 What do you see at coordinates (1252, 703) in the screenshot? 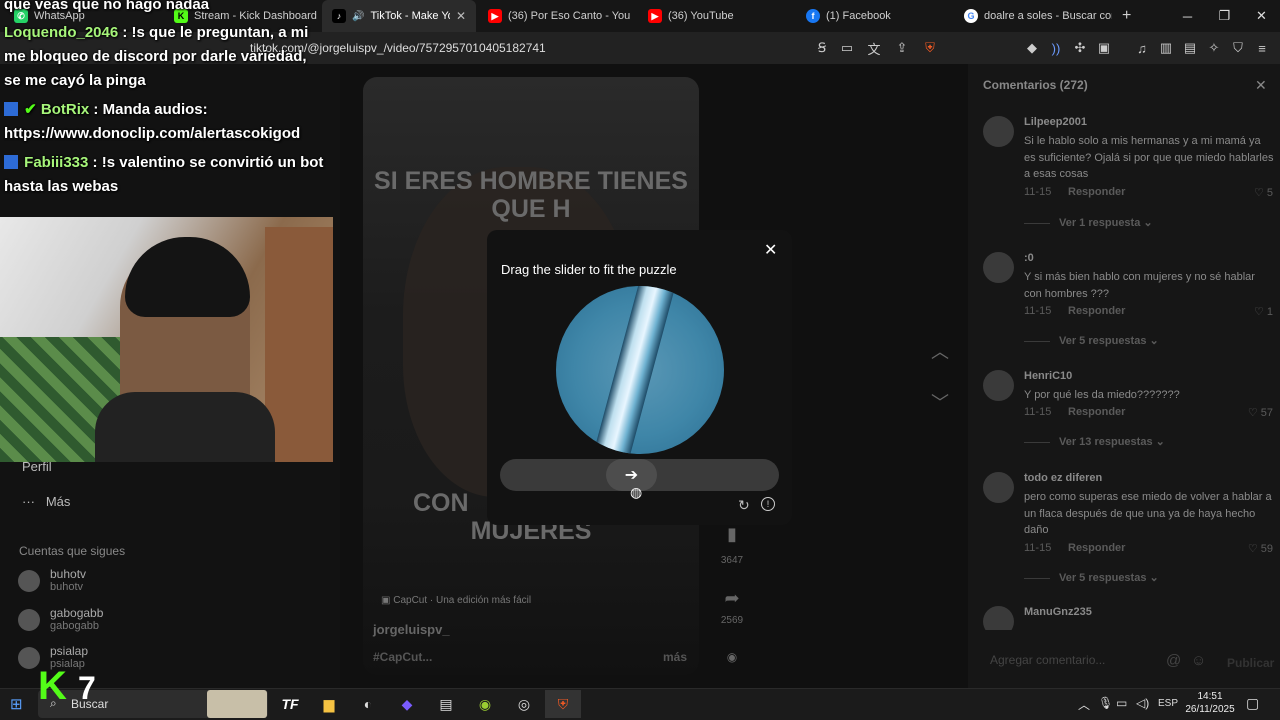
I see `notifications-icon: ▢` at bounding box center [1252, 703].